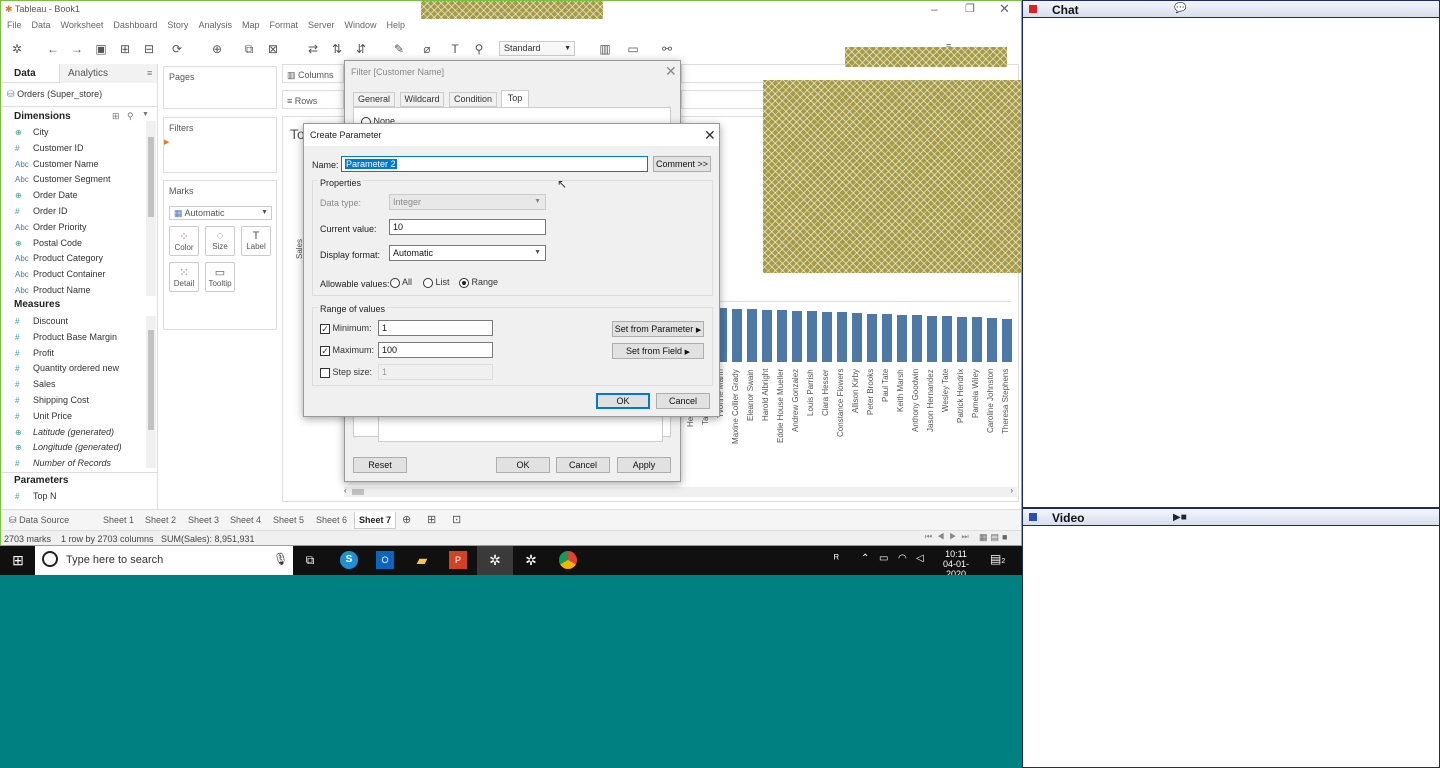 The width and height of the screenshot is (1440, 768). I want to click on tab-wildcard: Wildcard, so click(422, 99).